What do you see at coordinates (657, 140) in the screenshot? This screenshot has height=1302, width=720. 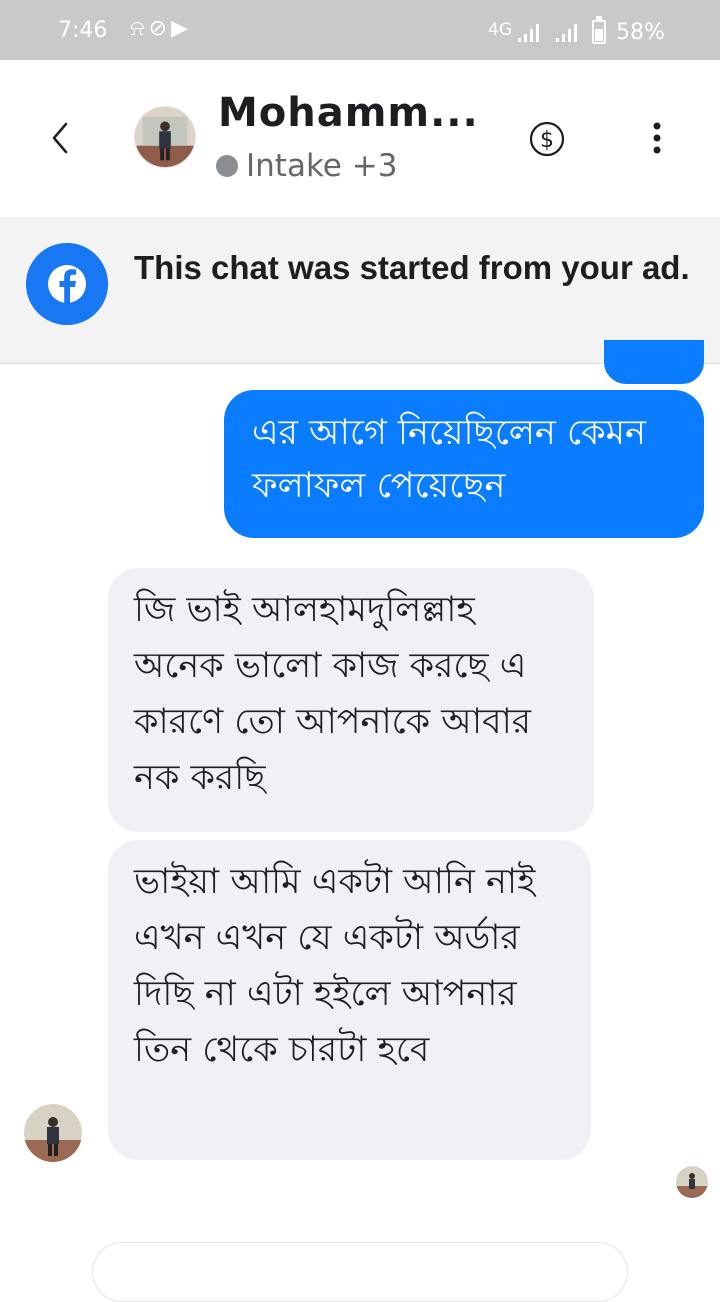 I see `more-options-icon` at bounding box center [657, 140].